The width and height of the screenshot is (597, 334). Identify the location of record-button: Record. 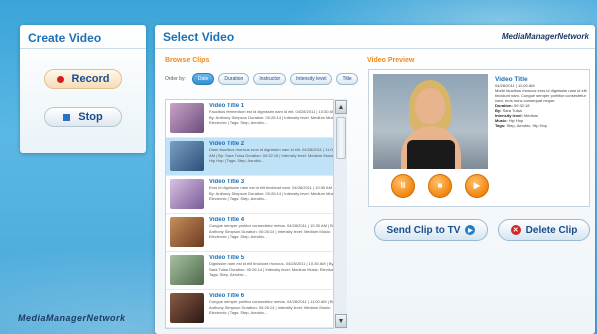
(83, 79).